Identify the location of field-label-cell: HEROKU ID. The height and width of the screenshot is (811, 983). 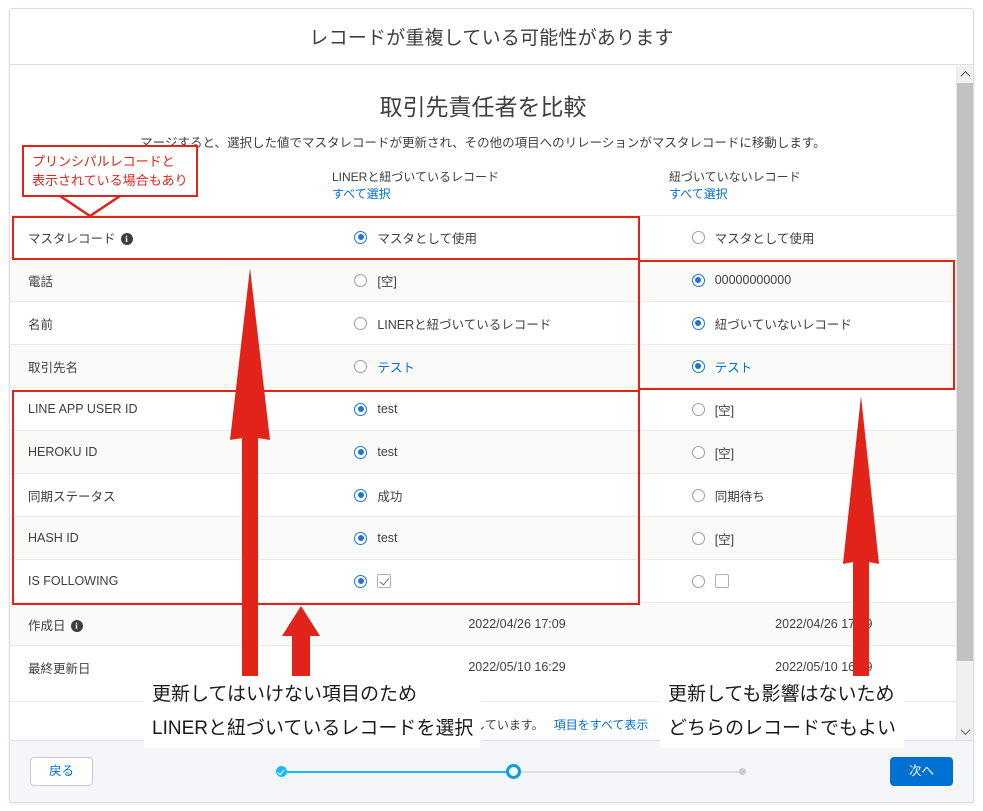
(176, 452).